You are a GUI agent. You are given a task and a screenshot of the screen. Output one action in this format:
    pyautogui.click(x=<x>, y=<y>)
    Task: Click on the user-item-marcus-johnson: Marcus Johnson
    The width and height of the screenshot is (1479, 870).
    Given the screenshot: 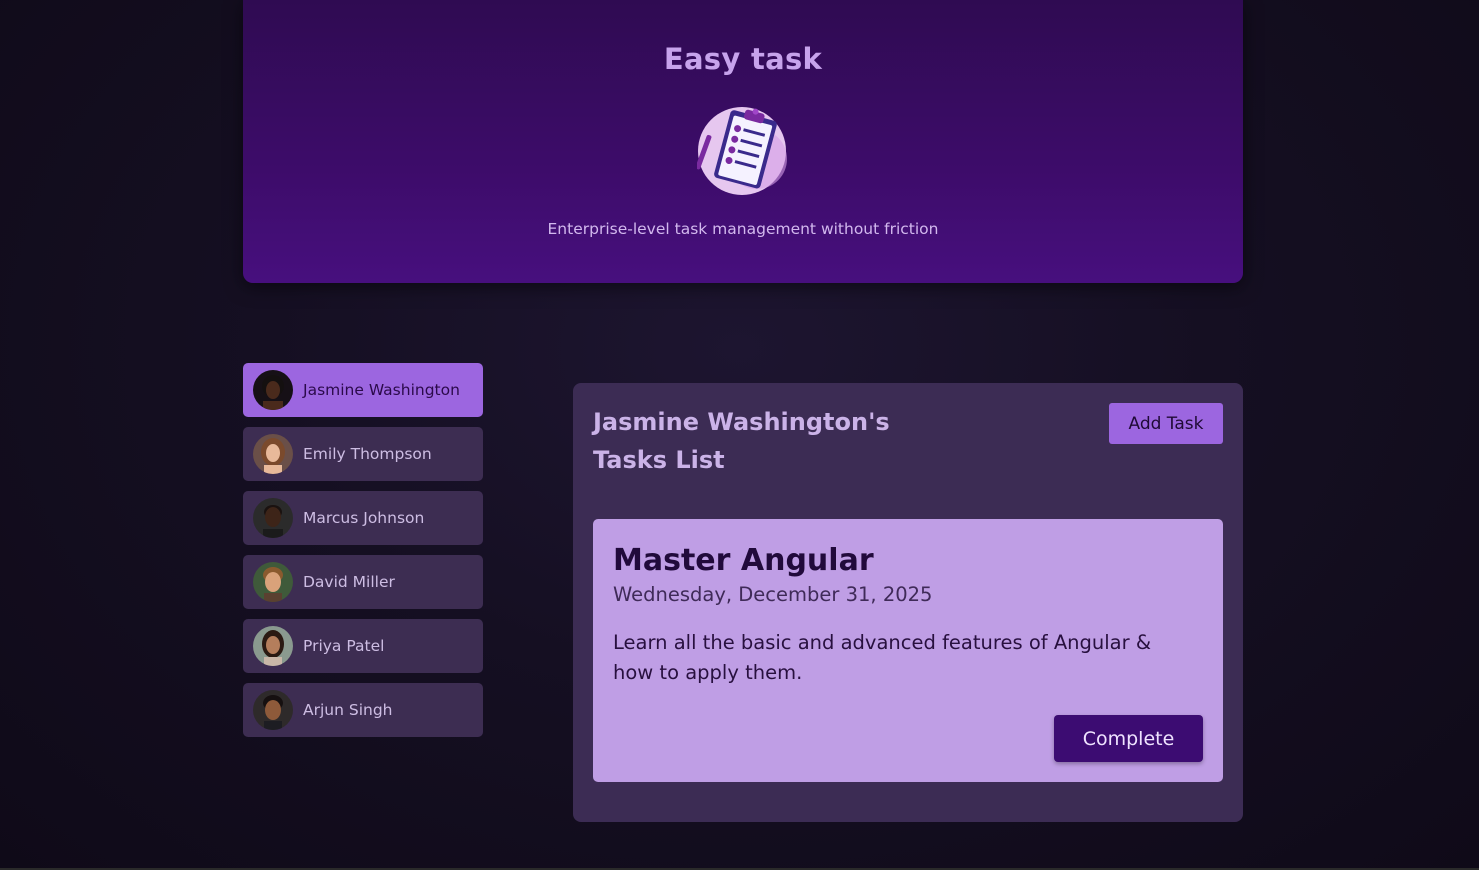 What is the action you would take?
    pyautogui.click(x=363, y=518)
    